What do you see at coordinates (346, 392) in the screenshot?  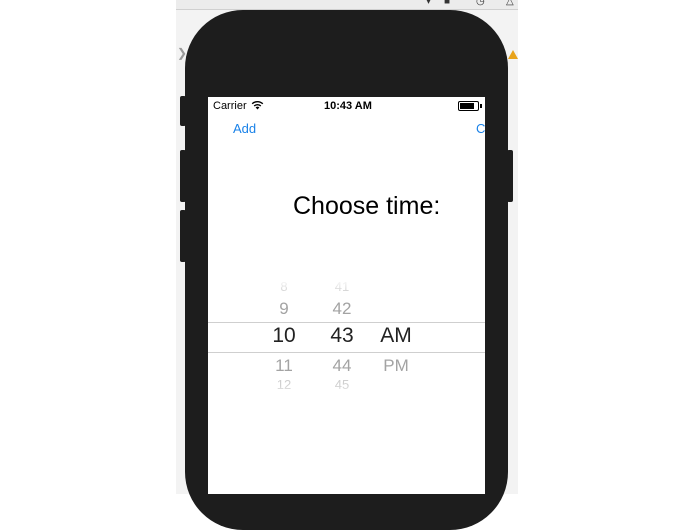 I see `picker-fade-bottom` at bounding box center [346, 392].